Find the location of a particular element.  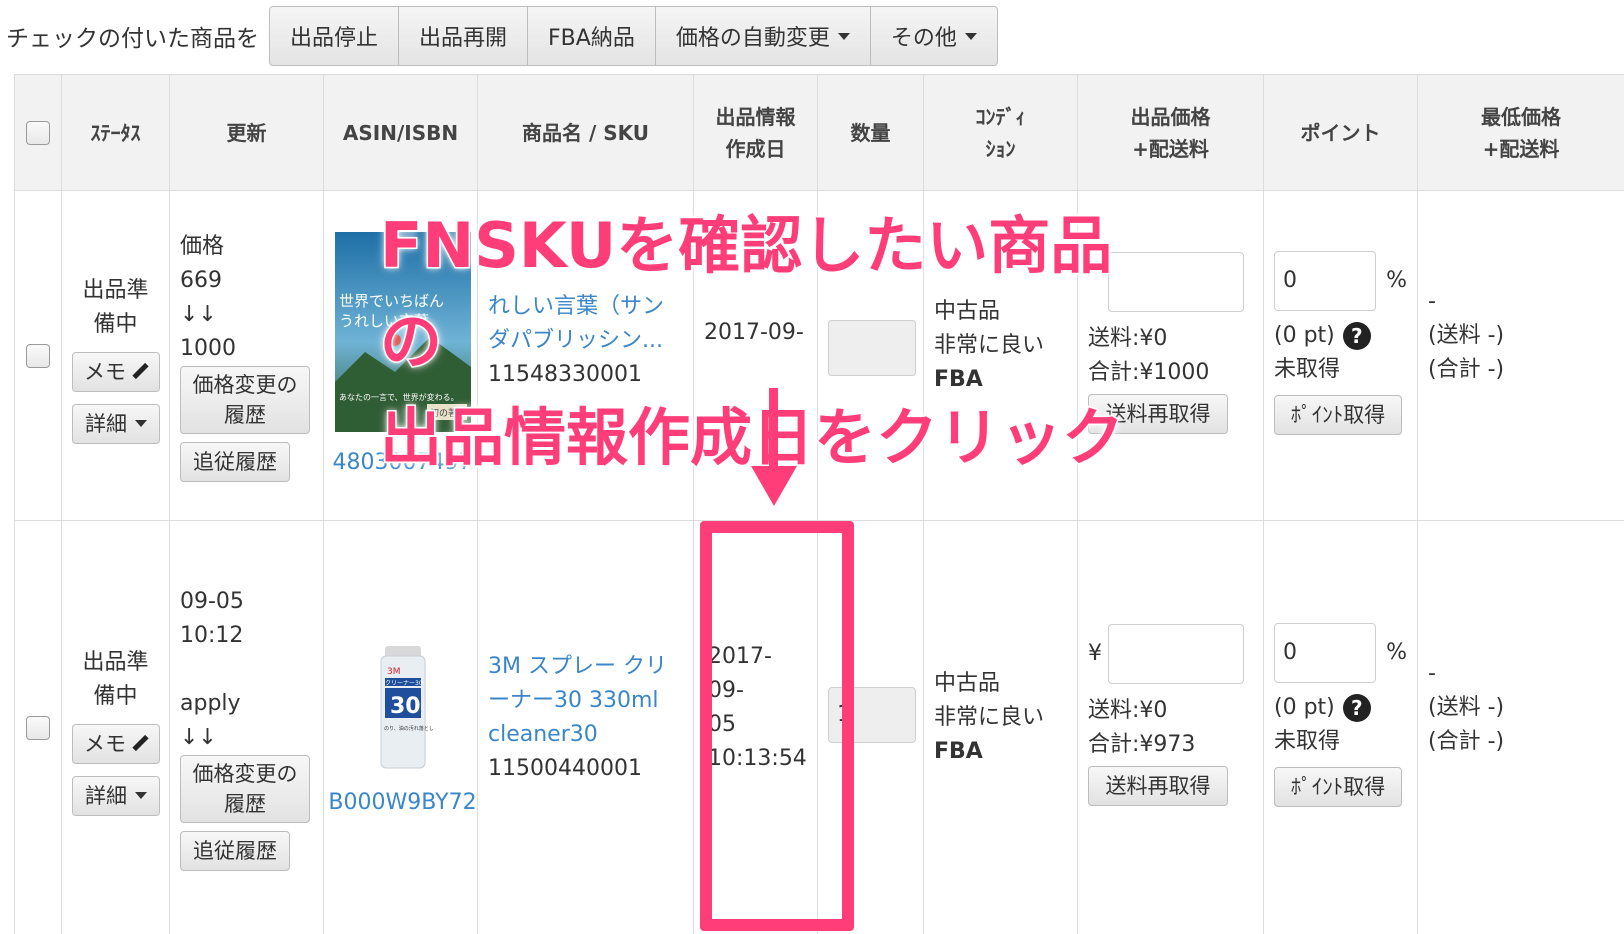

quantity-input: 1 is located at coordinates (872, 714).